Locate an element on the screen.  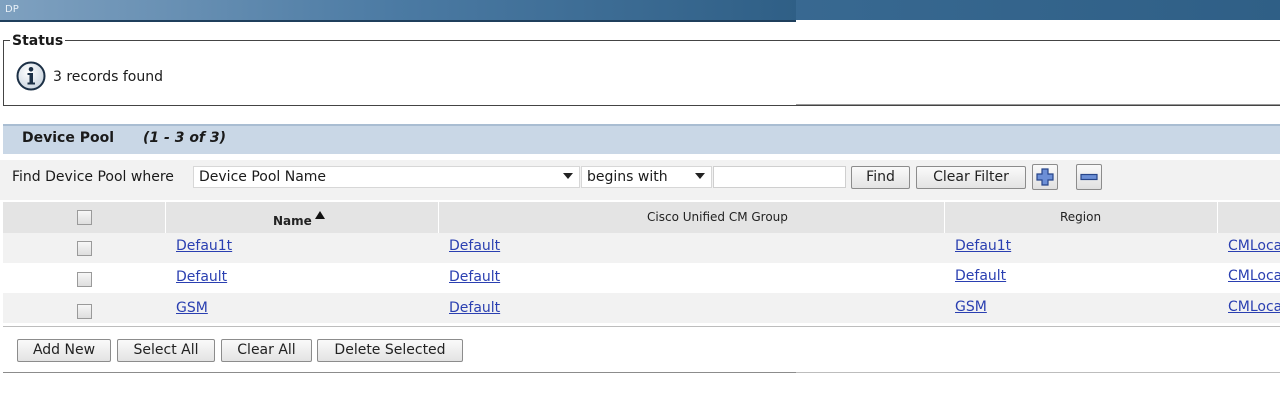
status-legend: Status is located at coordinates (38, 41).